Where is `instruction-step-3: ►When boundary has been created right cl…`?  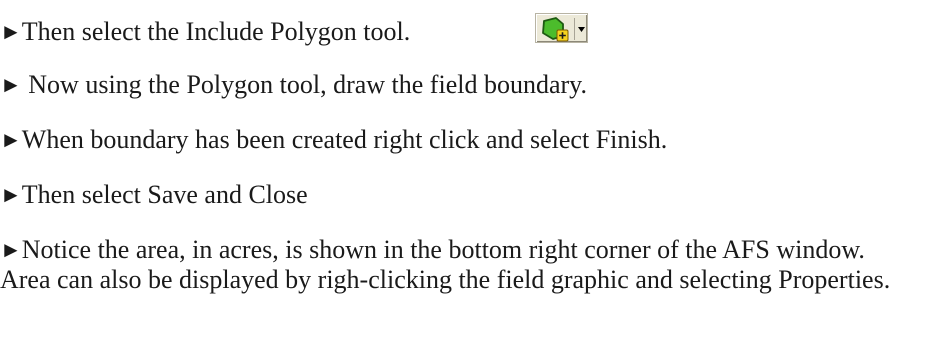 instruction-step-3: ►When boundary has been created right cl… is located at coordinates (333, 140).